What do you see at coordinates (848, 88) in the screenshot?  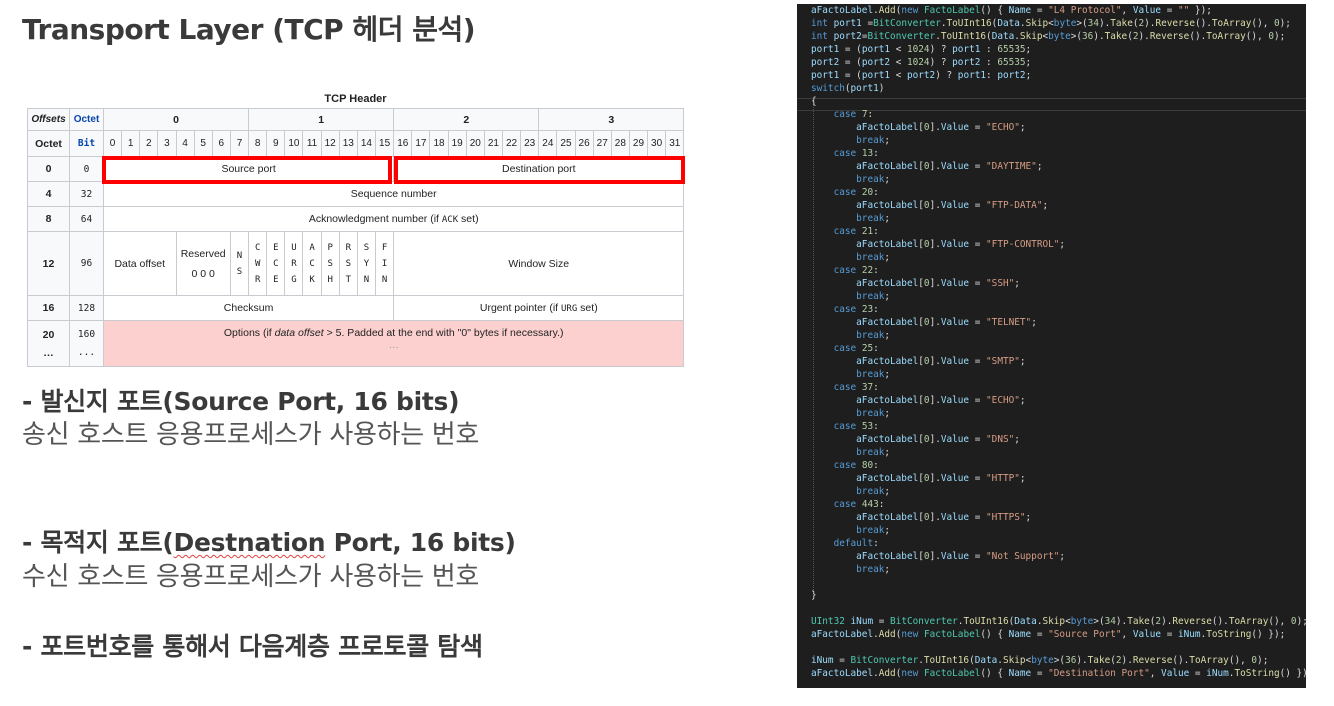 I see `code-line: switch(port1)` at bounding box center [848, 88].